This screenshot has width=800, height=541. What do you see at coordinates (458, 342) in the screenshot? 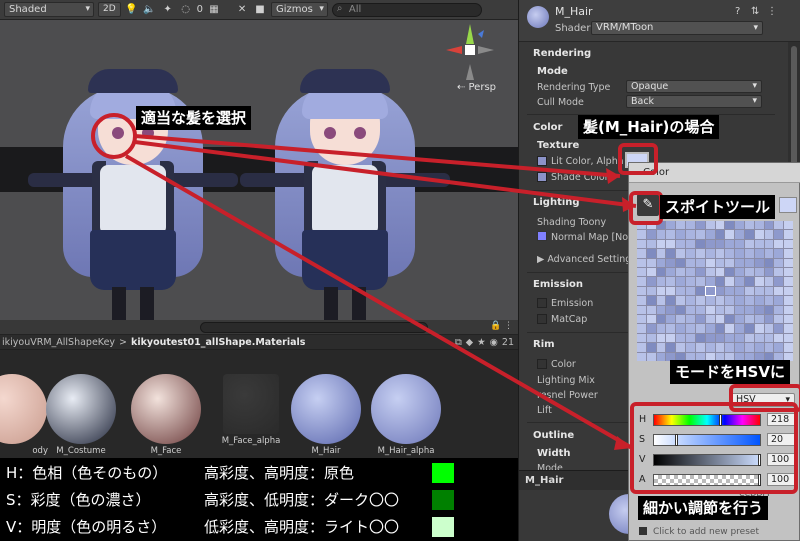
I see `filter-type-icon: ⧉` at bounding box center [458, 342].